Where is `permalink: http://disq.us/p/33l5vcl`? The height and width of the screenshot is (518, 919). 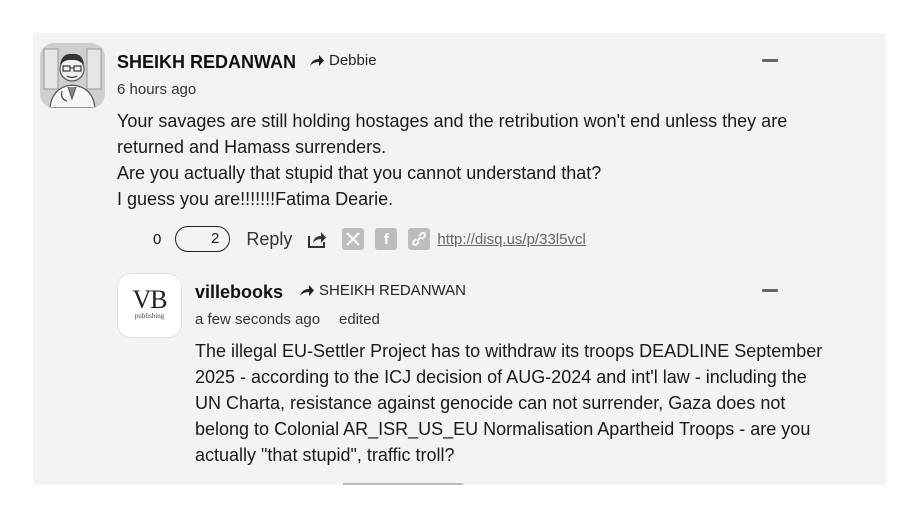
permalink: http://disq.us/p/33l5vcl is located at coordinates (511, 239).